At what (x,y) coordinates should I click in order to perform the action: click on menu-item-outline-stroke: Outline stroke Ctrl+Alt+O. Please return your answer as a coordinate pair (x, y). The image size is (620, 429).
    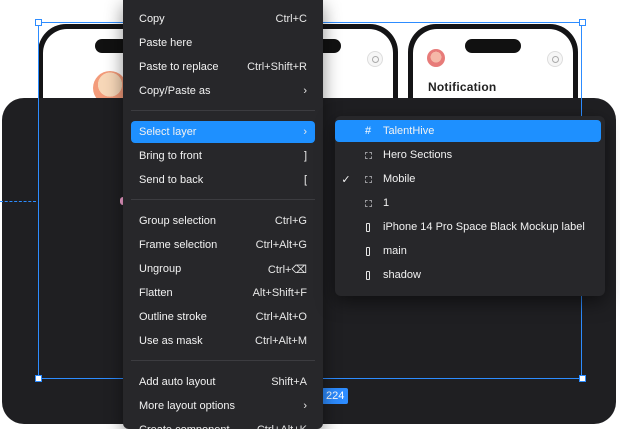
    Looking at the image, I should click on (223, 317).